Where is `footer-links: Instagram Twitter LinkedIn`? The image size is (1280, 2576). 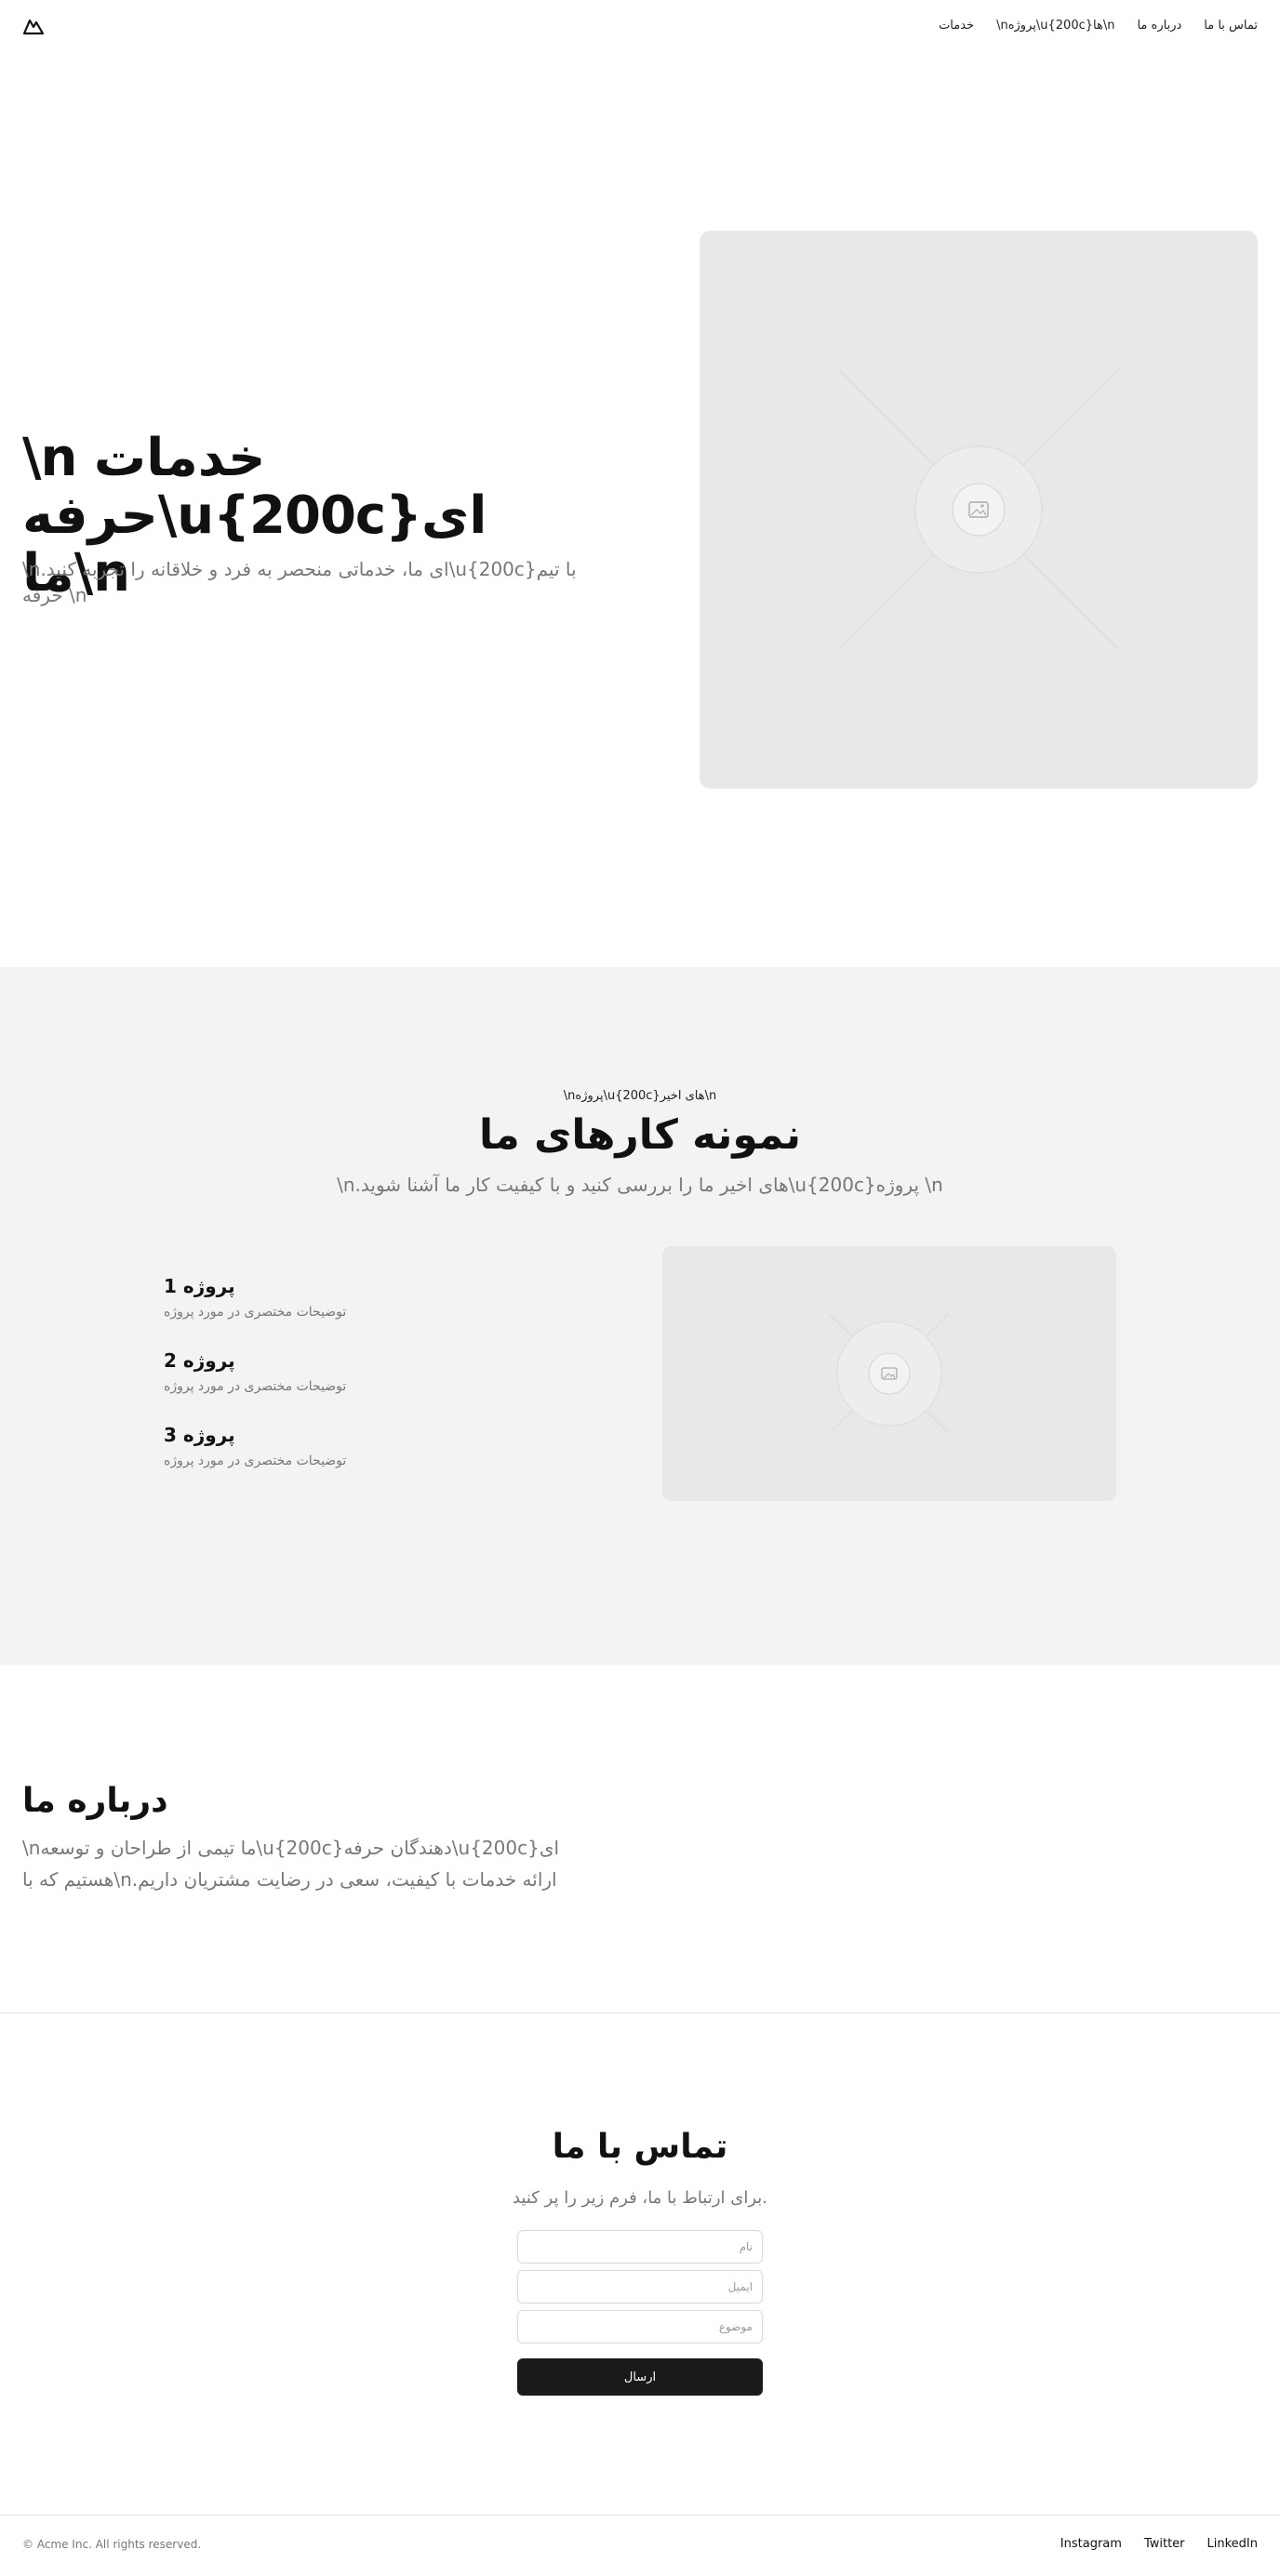 footer-links: Instagram Twitter LinkedIn is located at coordinates (1159, 2544).